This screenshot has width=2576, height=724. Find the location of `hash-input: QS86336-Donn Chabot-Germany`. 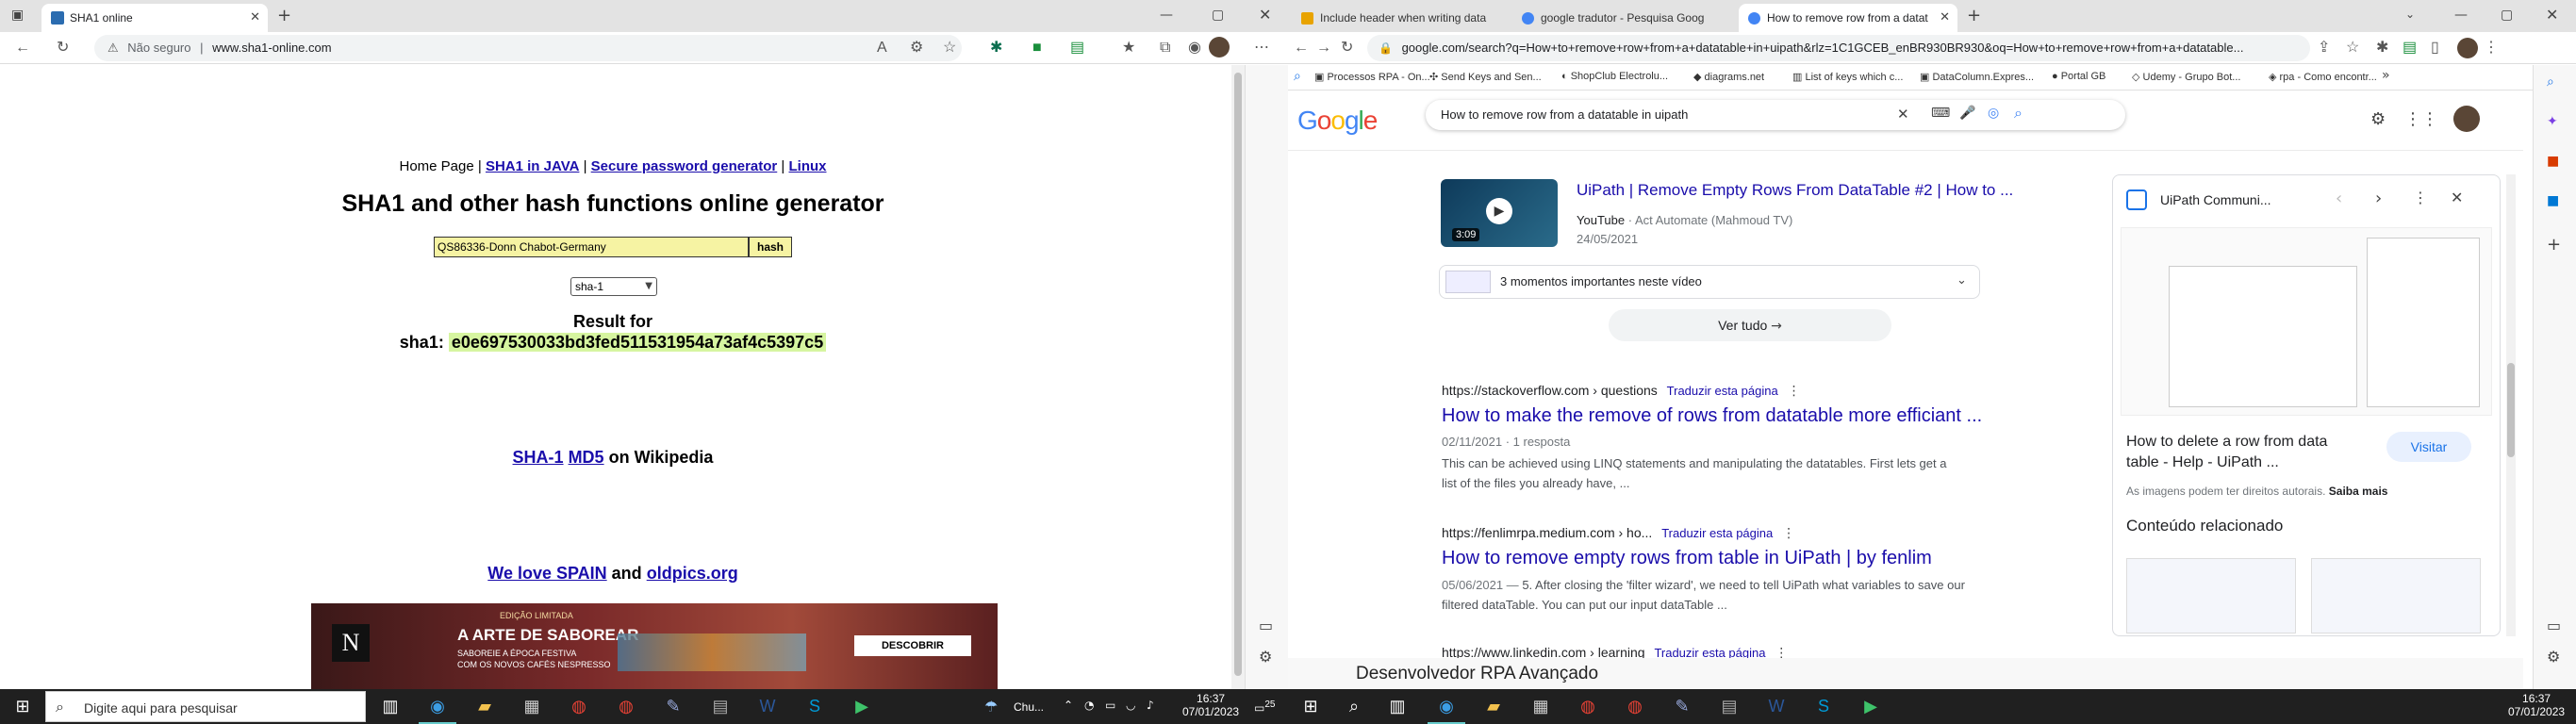

hash-input: QS86336-Donn Chabot-Germany is located at coordinates (591, 247).